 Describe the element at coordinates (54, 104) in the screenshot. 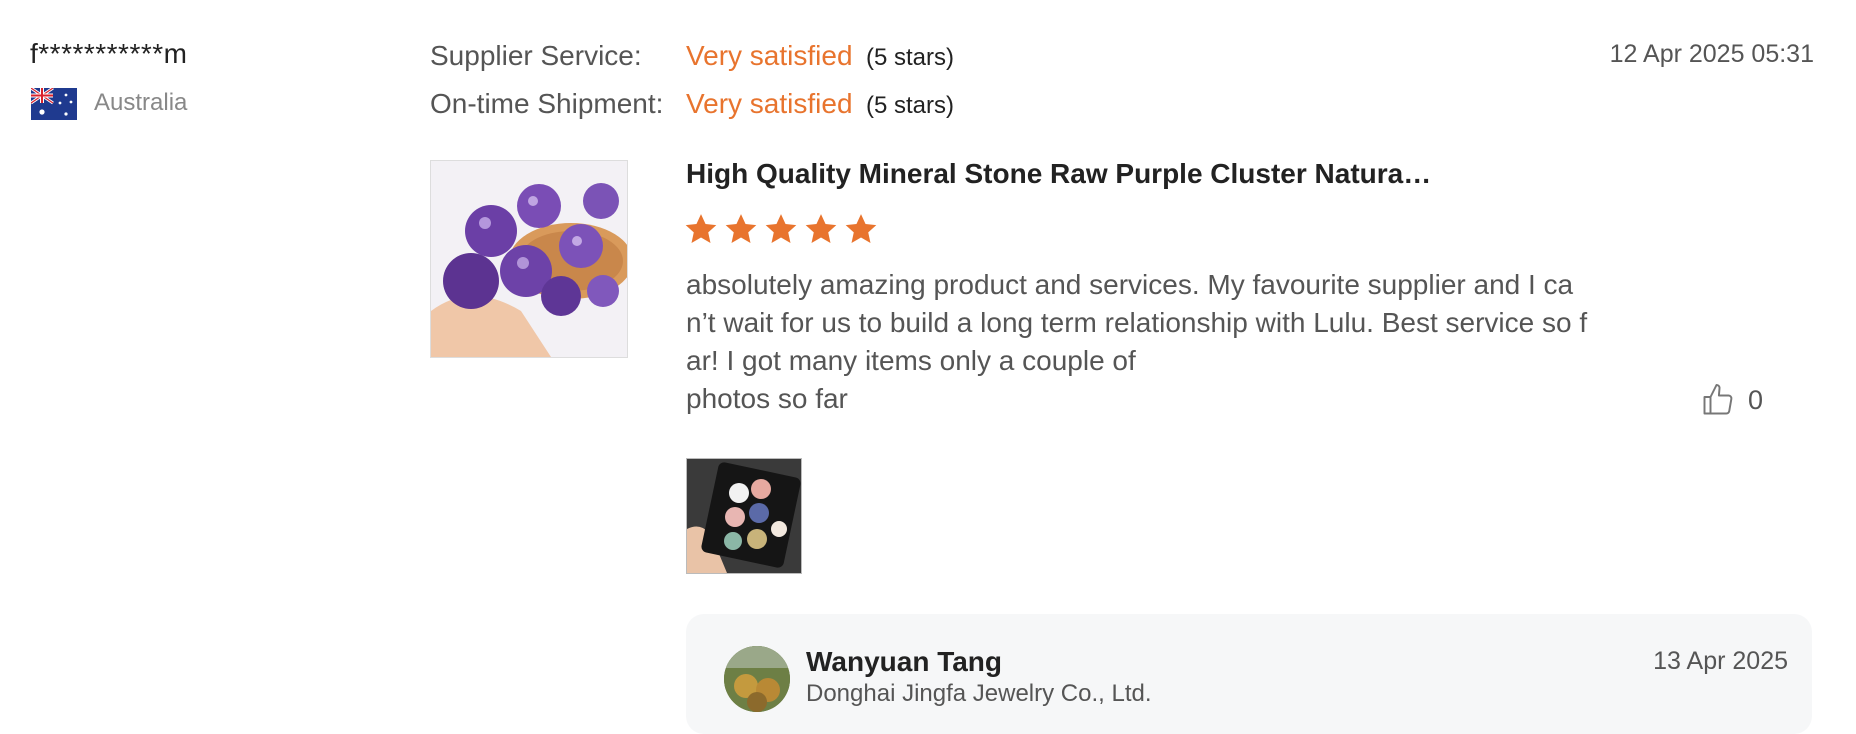

I see `australia-flag-icon` at that location.